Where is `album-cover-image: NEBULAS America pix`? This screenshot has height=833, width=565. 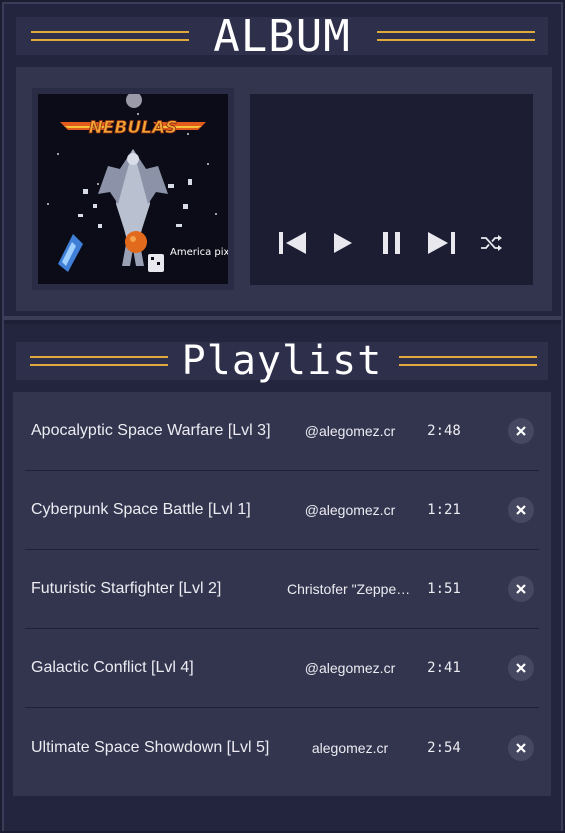
album-cover-image: NEBULAS America pix is located at coordinates (133, 189).